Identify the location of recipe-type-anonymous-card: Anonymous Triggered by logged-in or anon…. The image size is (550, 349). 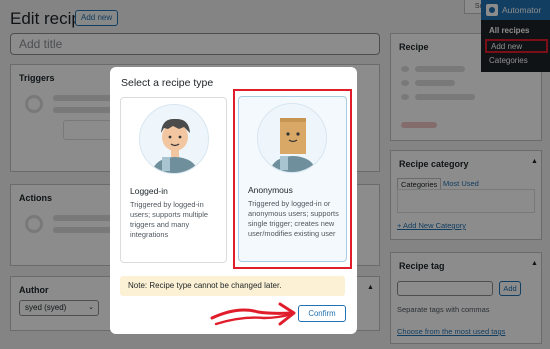
(292, 179).